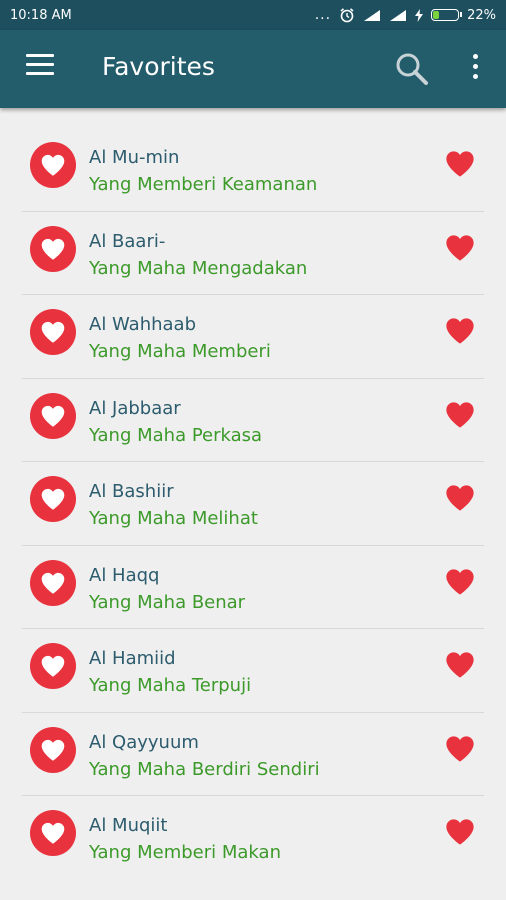 The width and height of the screenshot is (506, 900). Describe the element at coordinates (124, 575) in the screenshot. I see `asma-name: Al Haqq` at that location.